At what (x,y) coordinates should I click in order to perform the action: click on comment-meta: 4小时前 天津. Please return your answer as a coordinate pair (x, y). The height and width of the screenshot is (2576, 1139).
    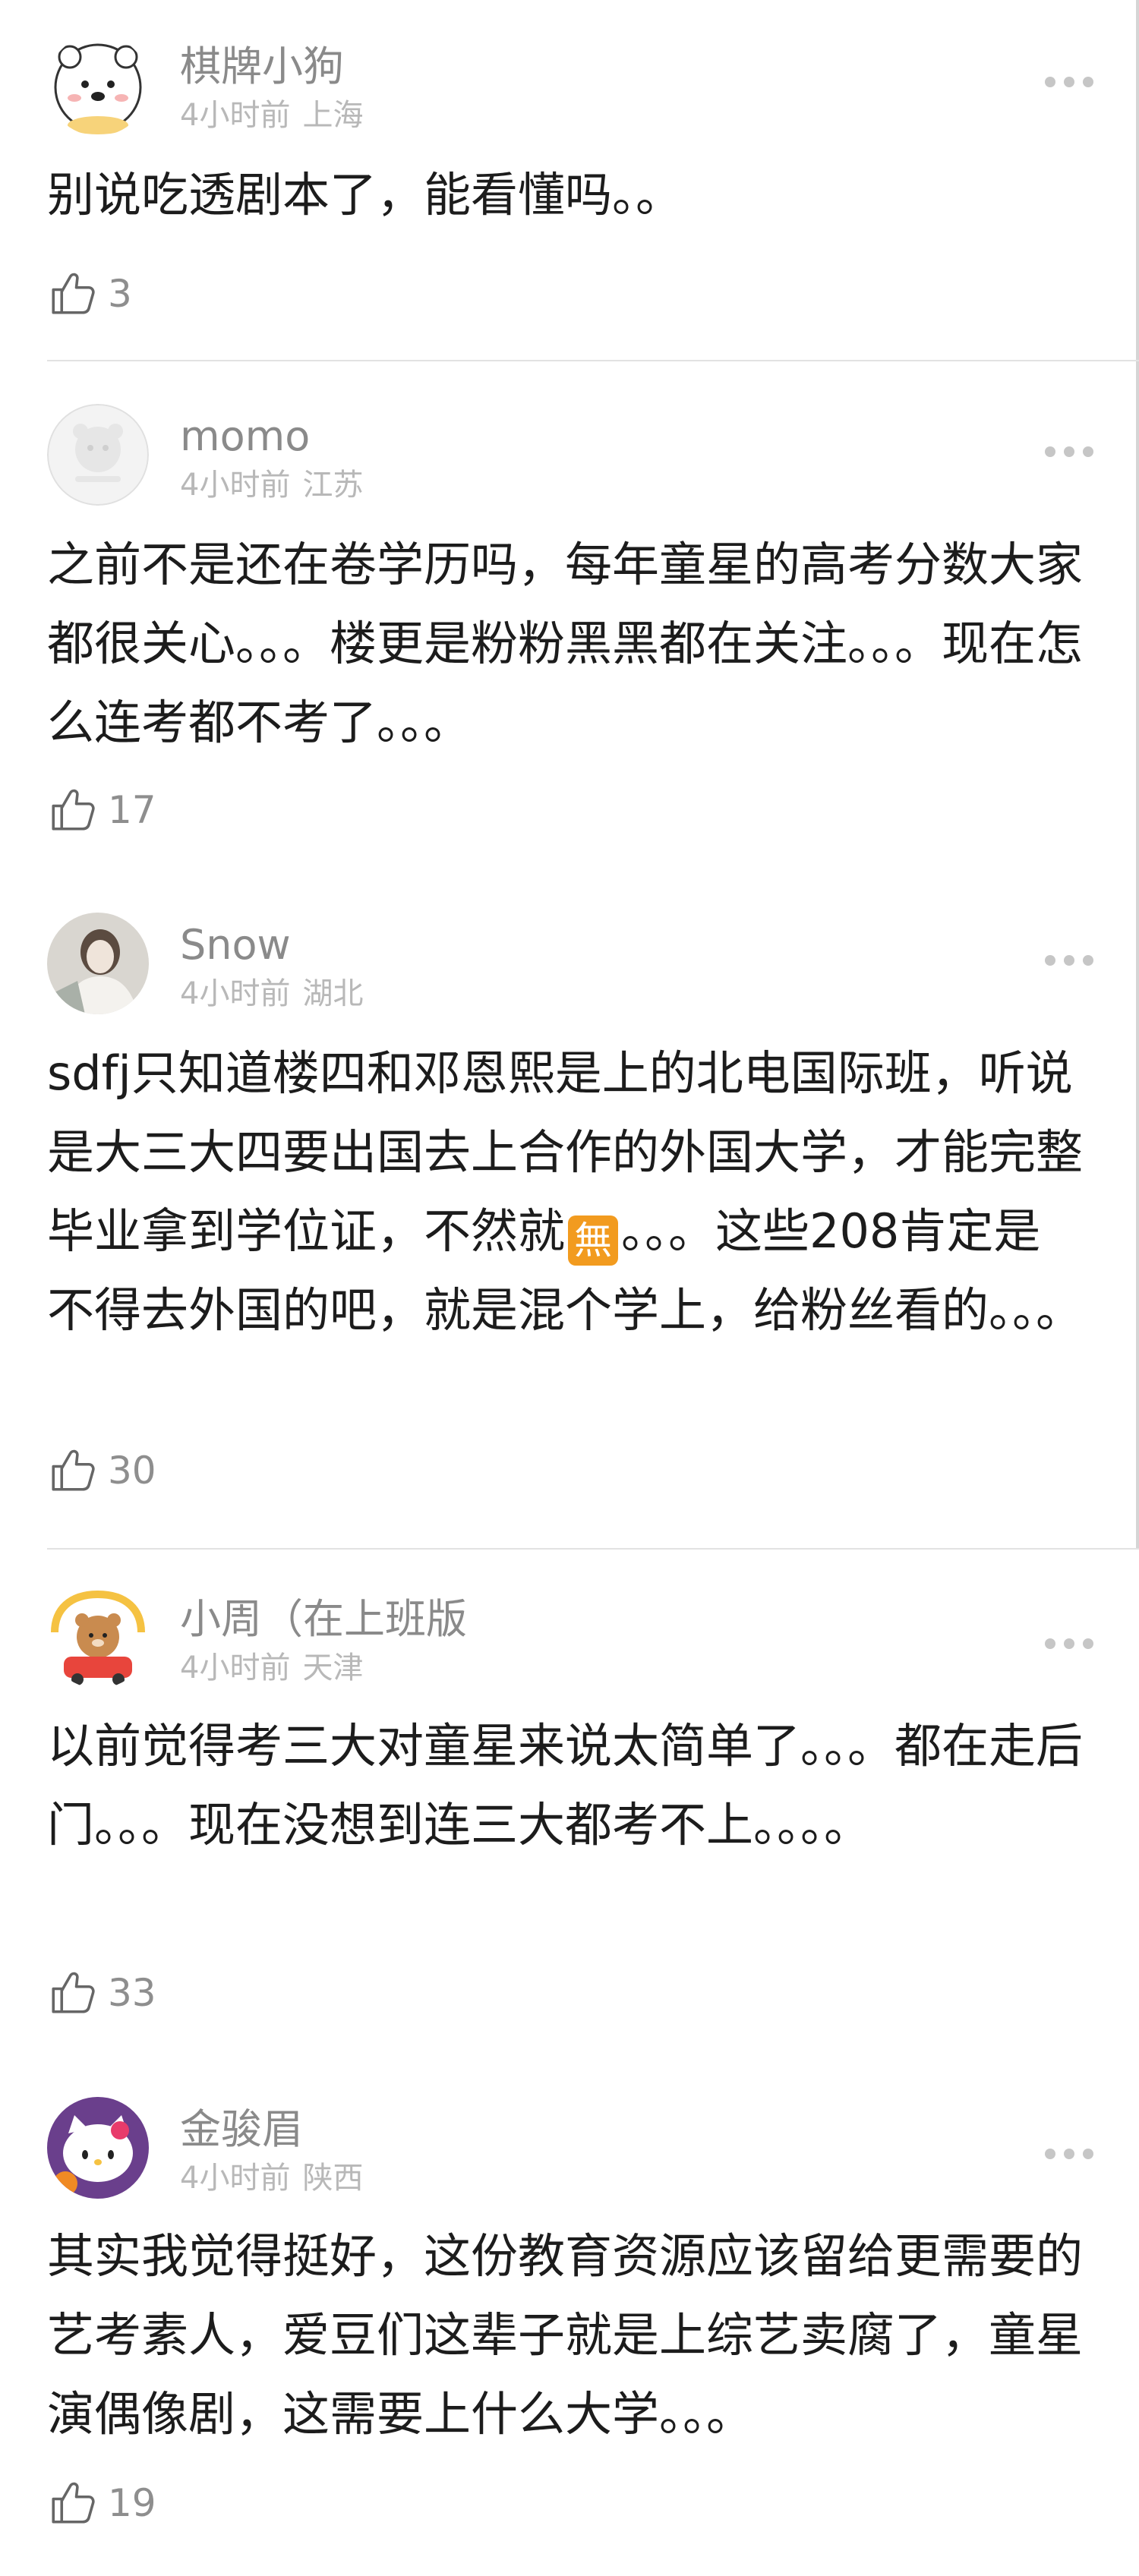
    Looking at the image, I should click on (271, 1668).